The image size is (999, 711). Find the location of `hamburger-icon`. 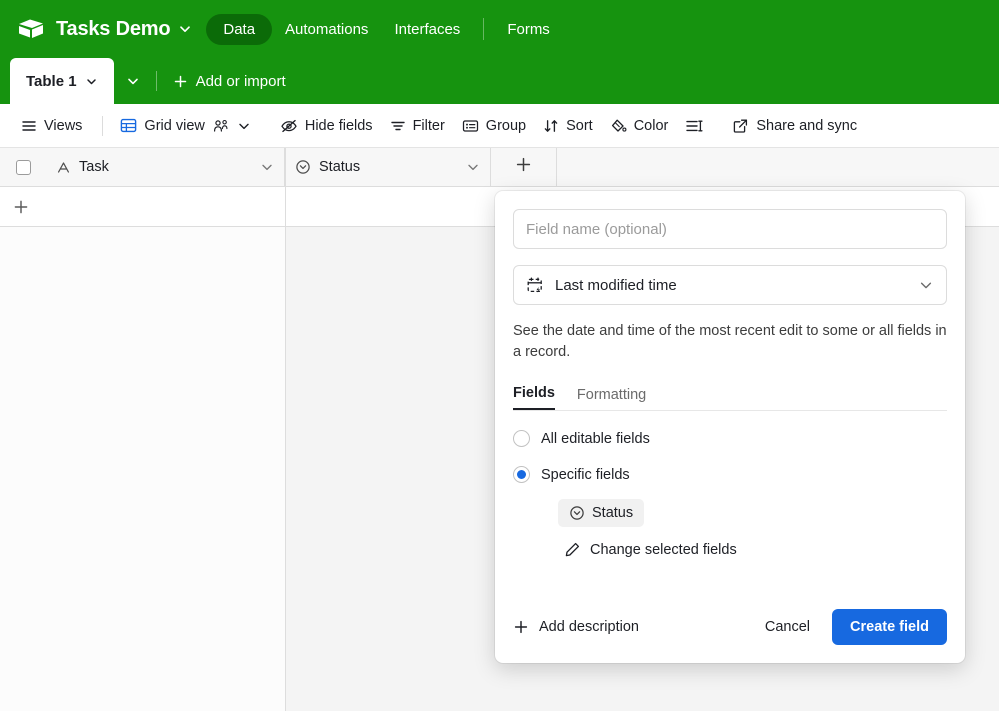

hamburger-icon is located at coordinates (29, 126).